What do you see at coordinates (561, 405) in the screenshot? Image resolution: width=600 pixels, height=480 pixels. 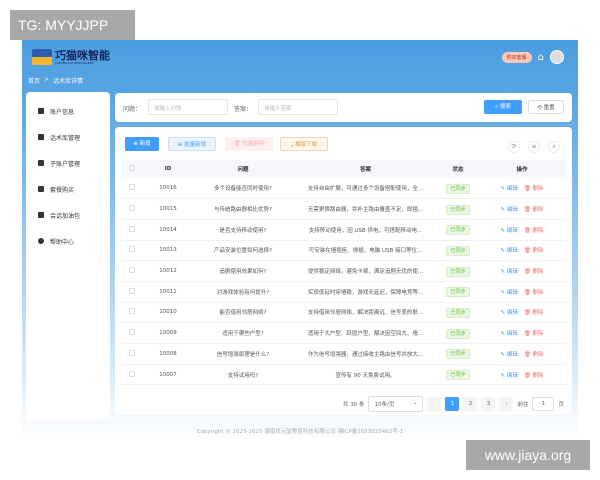 I see `page-unit: 页` at bounding box center [561, 405].